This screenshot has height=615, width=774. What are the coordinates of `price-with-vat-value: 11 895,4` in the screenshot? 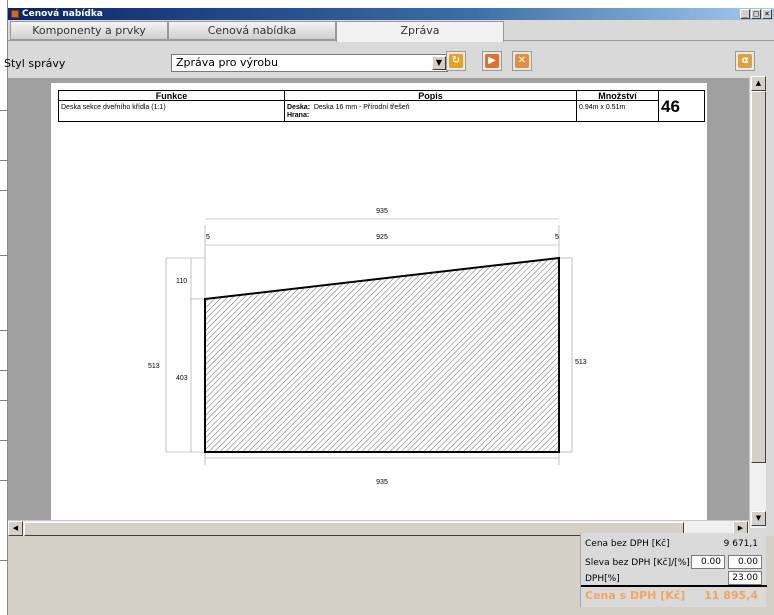 It's located at (731, 595).